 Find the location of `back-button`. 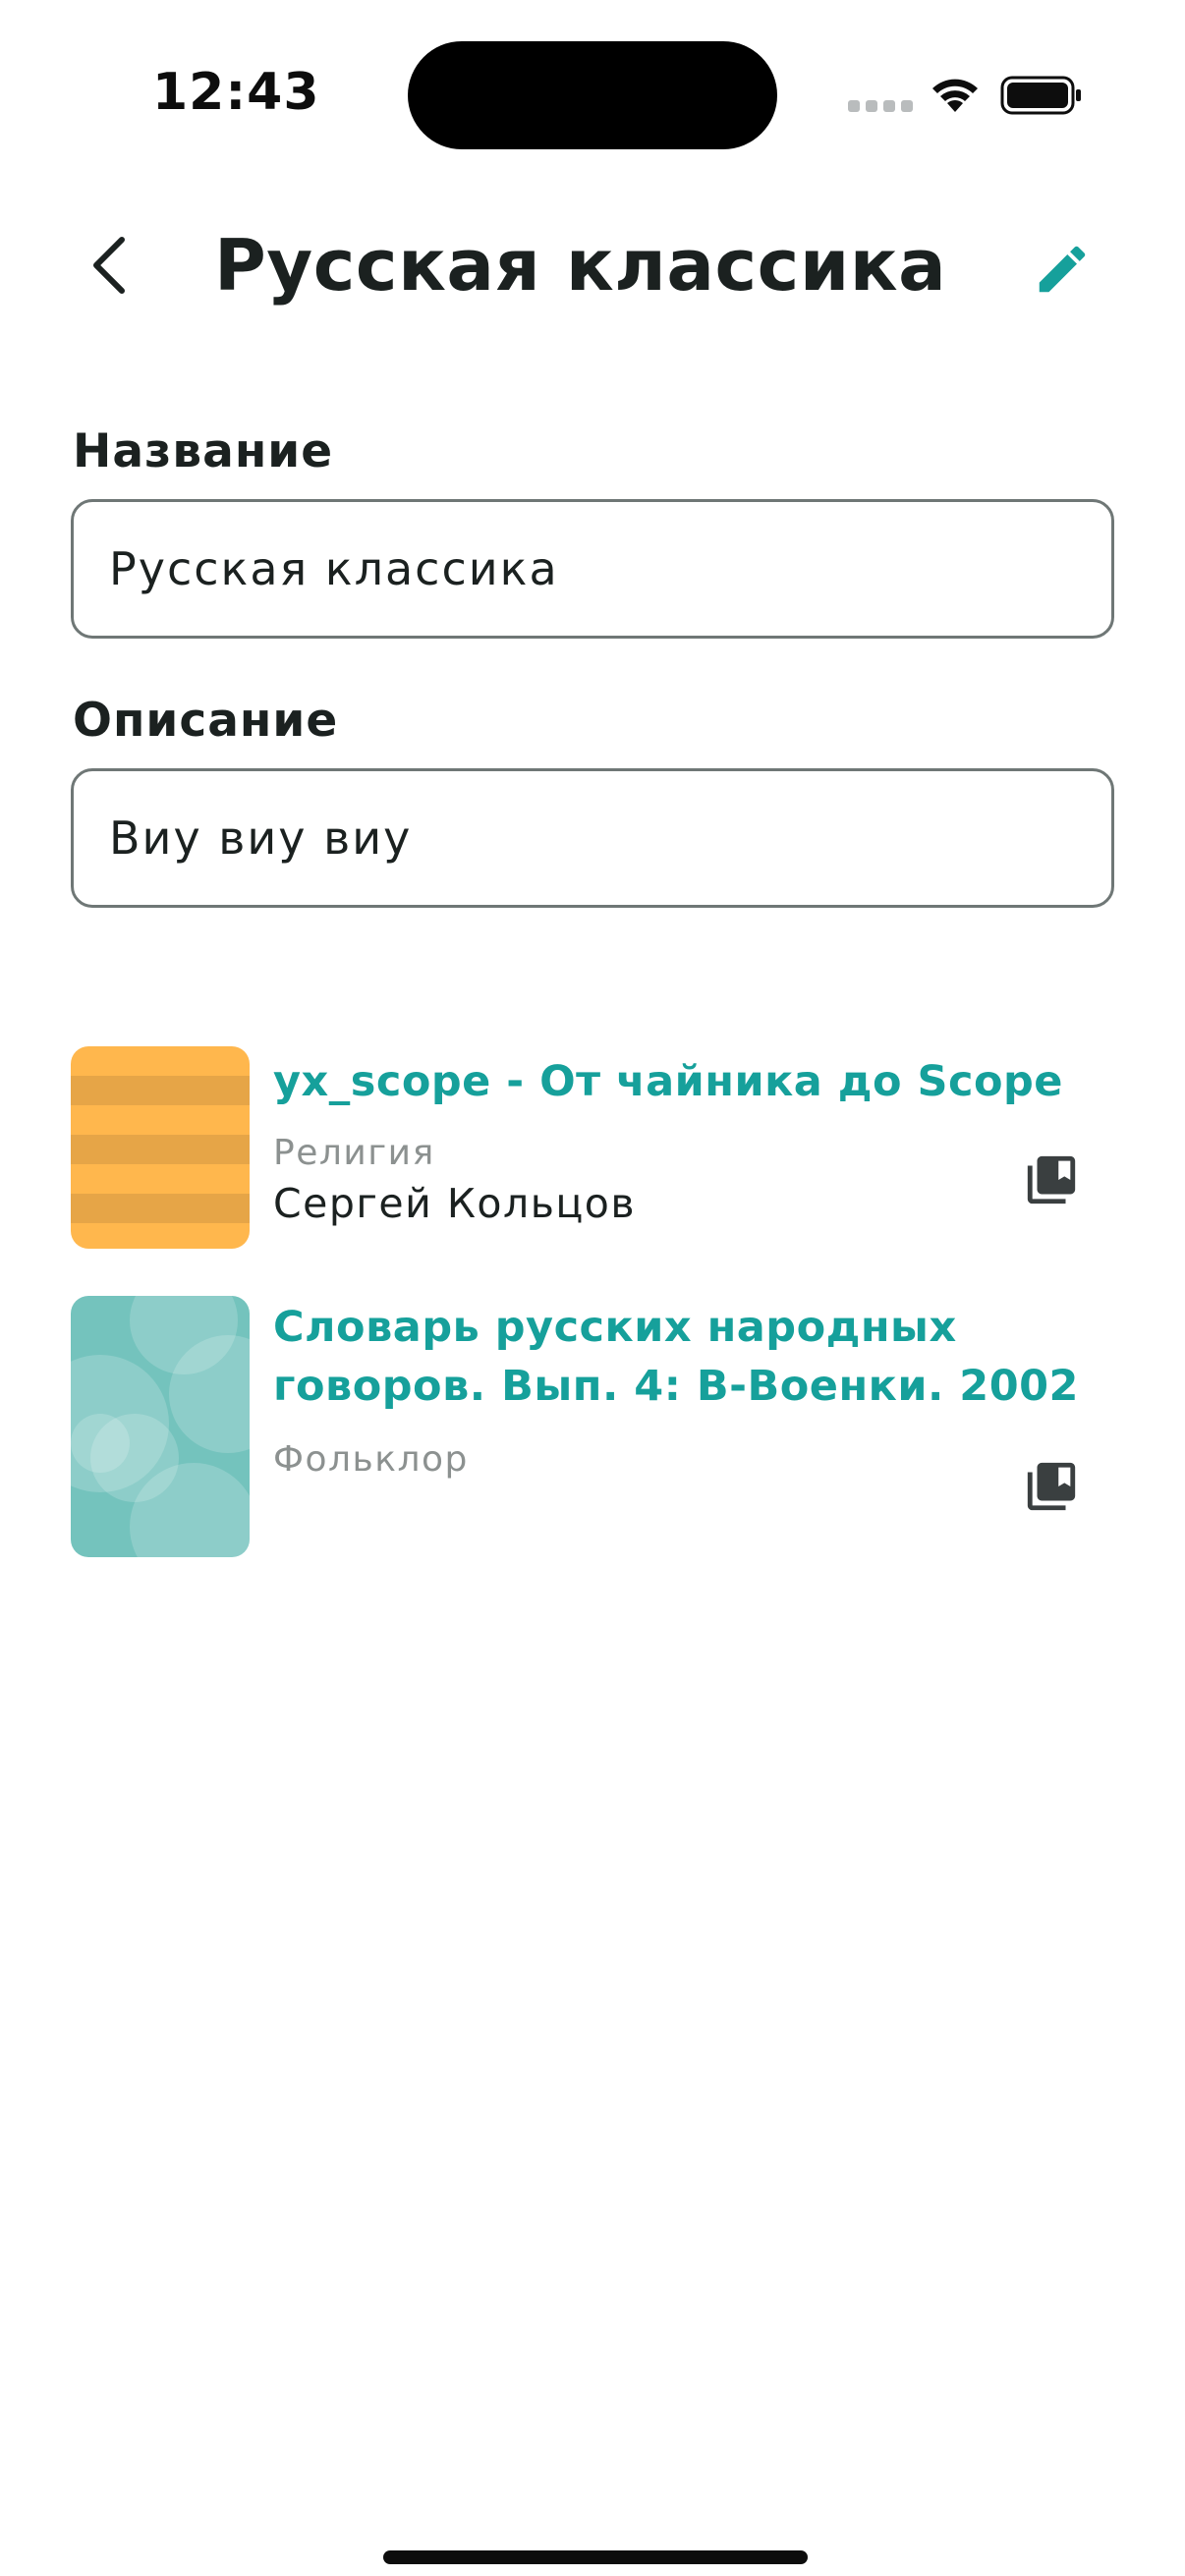

back-button is located at coordinates (108, 265).